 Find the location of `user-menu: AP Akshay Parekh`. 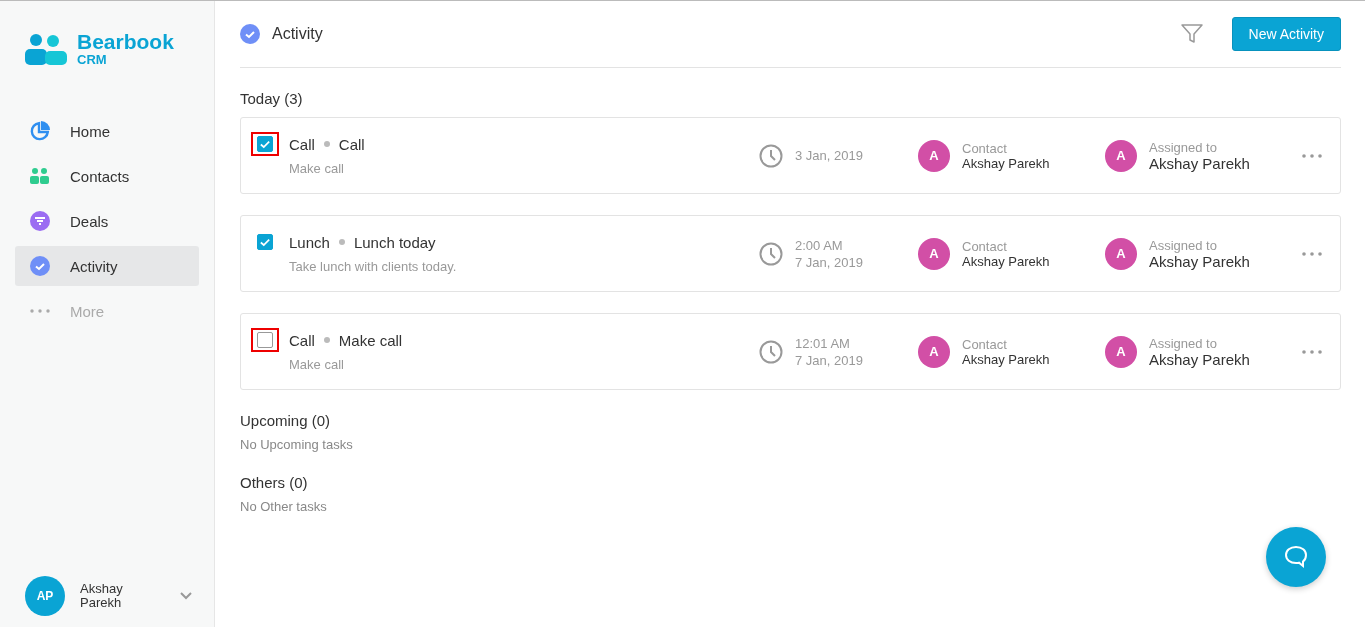

user-menu: AP Akshay Parekh is located at coordinates (107, 599).